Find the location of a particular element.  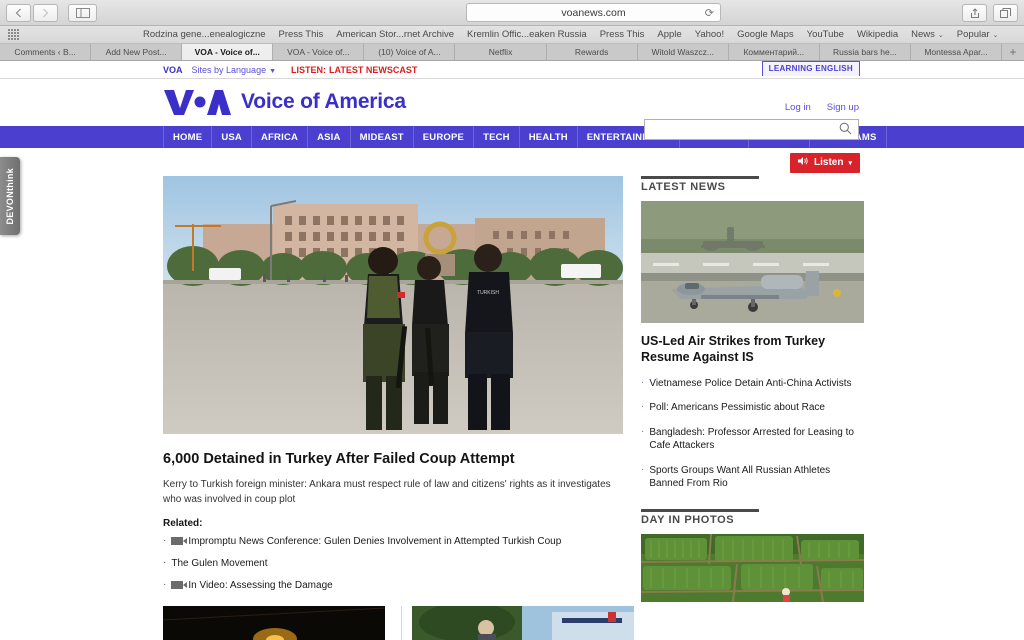

share-button is located at coordinates (974, 13).